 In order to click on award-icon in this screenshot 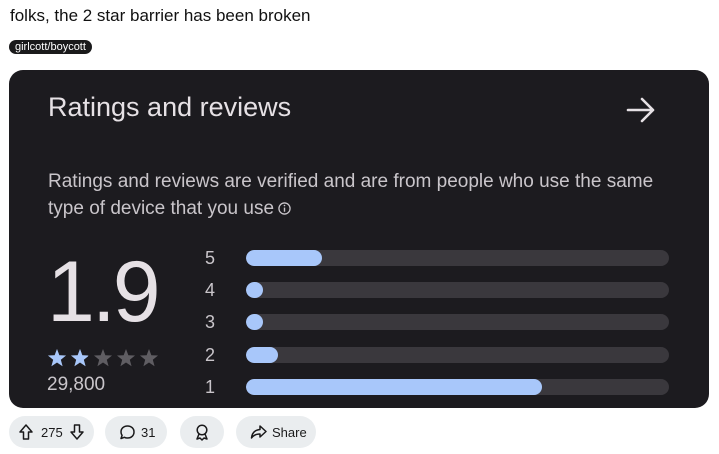, I will do `click(202, 432)`.